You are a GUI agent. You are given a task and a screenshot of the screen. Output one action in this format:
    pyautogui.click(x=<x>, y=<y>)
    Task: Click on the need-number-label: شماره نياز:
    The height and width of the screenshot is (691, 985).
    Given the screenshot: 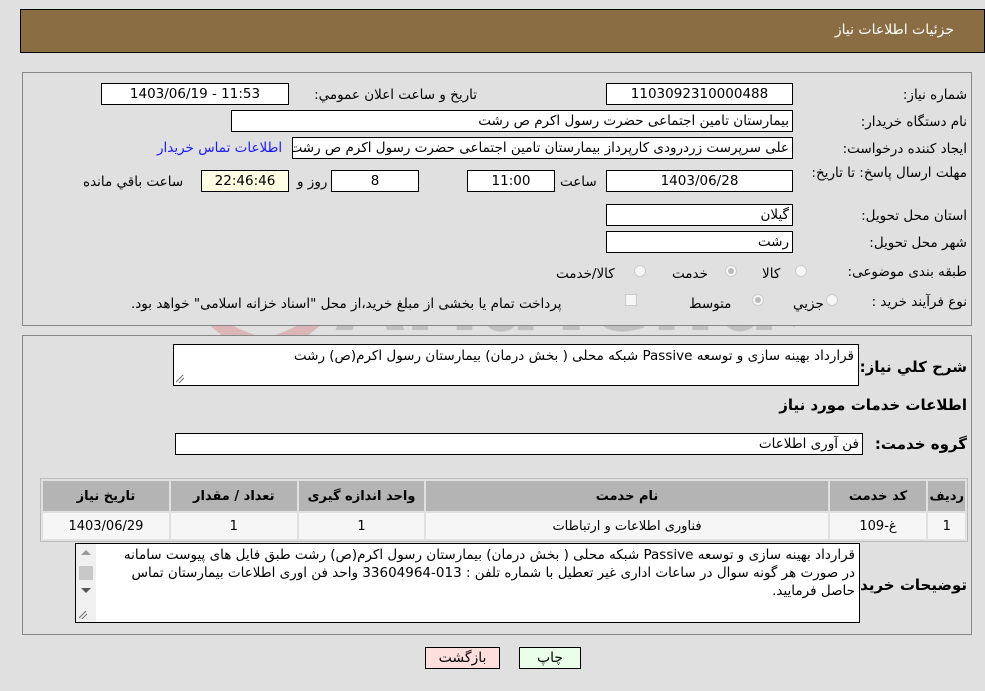 What is the action you would take?
    pyautogui.click(x=934, y=95)
    